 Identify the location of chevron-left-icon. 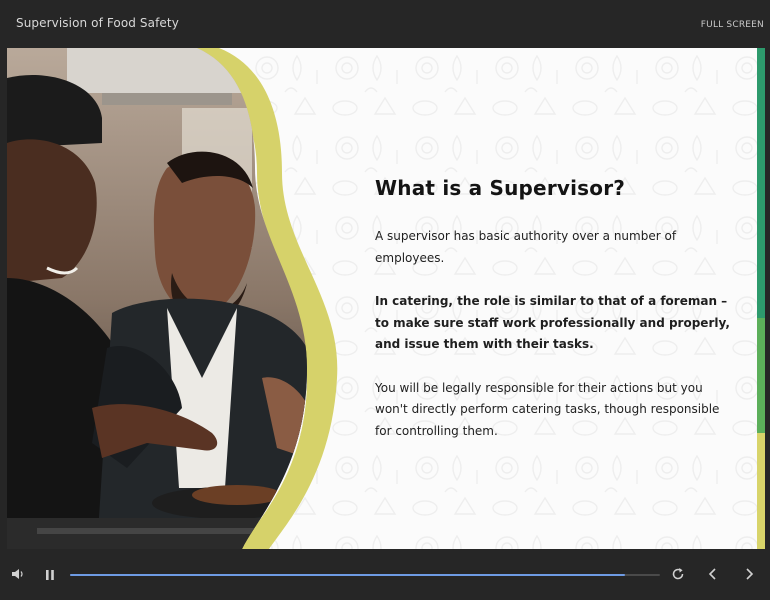
(713, 576).